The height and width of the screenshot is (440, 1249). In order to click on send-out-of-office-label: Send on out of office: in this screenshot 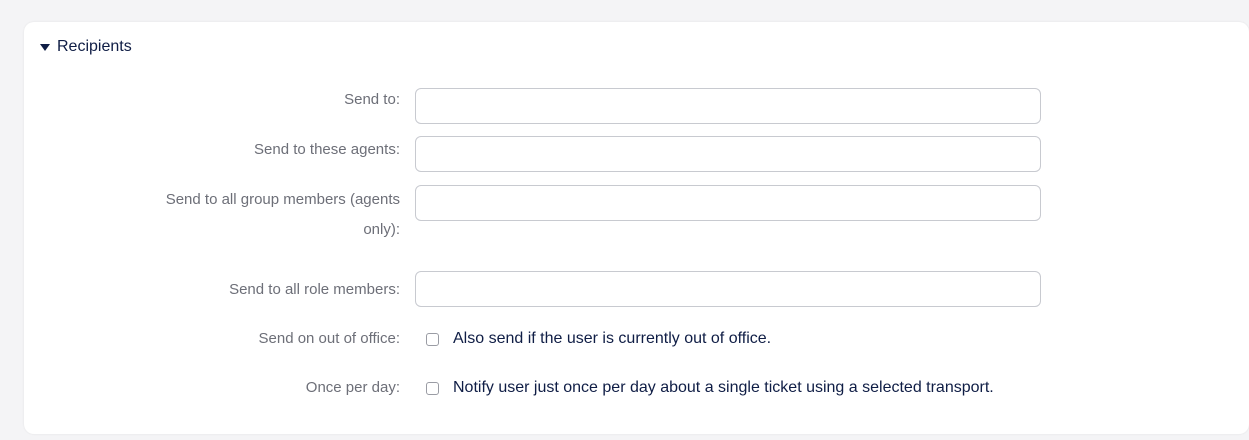, I will do `click(329, 338)`.